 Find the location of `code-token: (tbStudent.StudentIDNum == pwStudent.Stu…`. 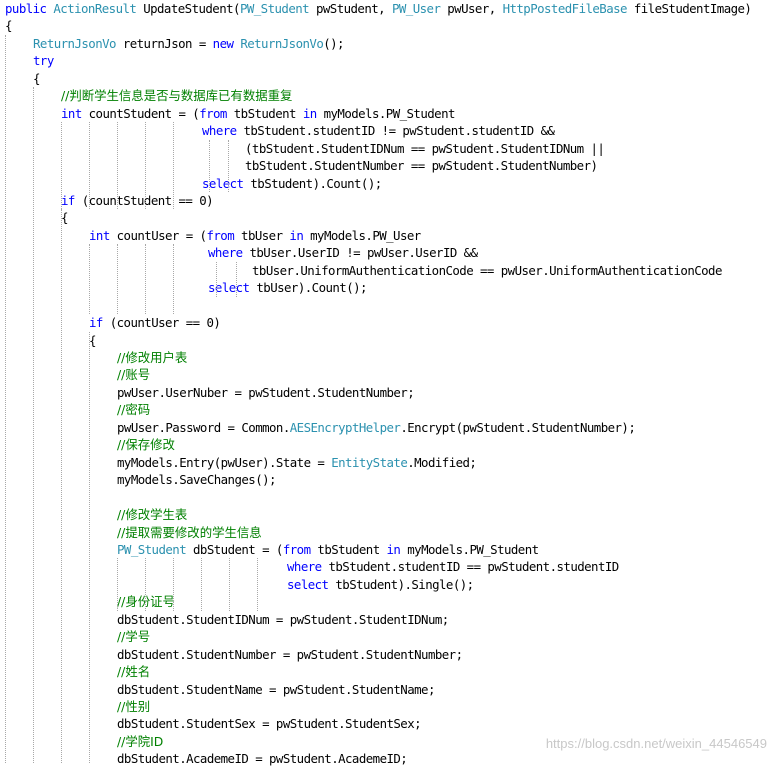

code-token: (tbStudent.StudentIDNum == pwStudent.Stu… is located at coordinates (425, 148).